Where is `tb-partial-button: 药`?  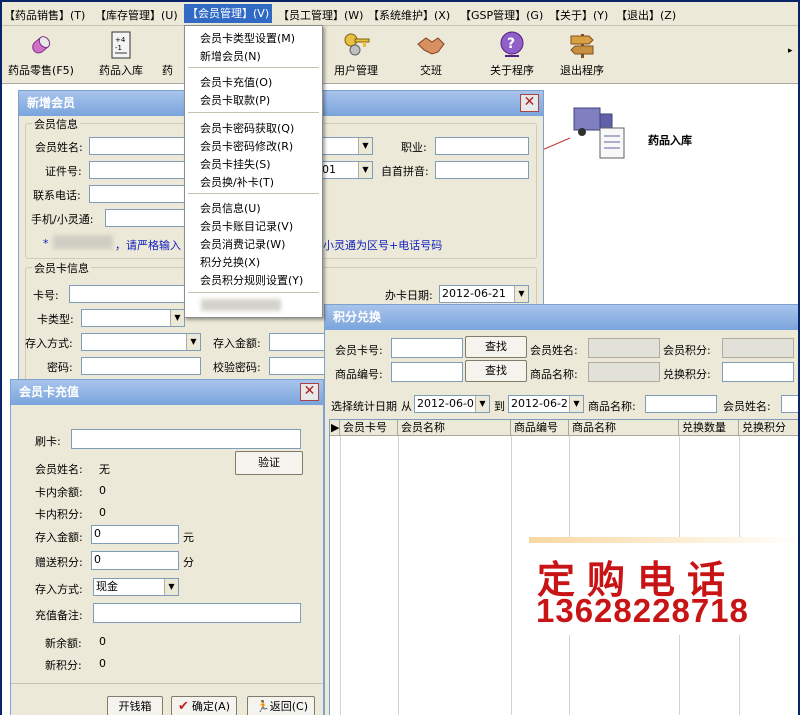
tb-partial-button: 药 is located at coordinates (172, 54).